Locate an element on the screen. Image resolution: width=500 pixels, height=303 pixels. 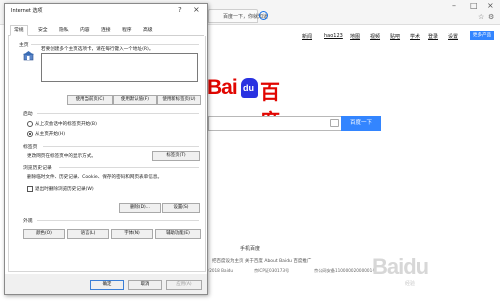
delete-on-exit-checkbox is located at coordinates (30, 189).